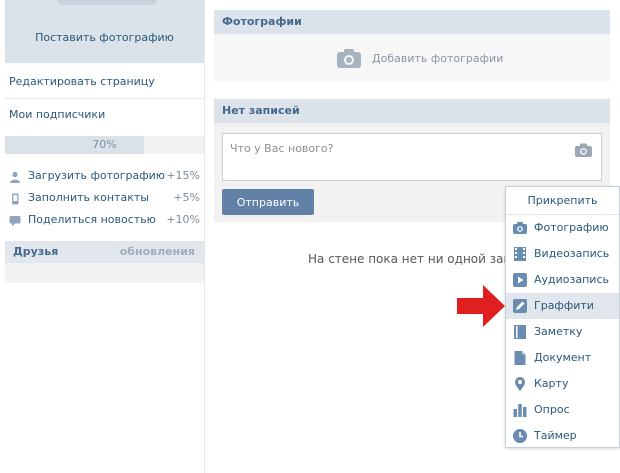  I want to click on task-label: Поделиться новостью, so click(92, 219).